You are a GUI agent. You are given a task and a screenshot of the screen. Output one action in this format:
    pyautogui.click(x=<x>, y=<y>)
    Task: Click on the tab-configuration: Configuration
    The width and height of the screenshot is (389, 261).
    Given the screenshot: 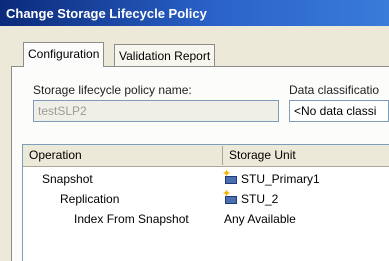 What is the action you would take?
    pyautogui.click(x=64, y=54)
    